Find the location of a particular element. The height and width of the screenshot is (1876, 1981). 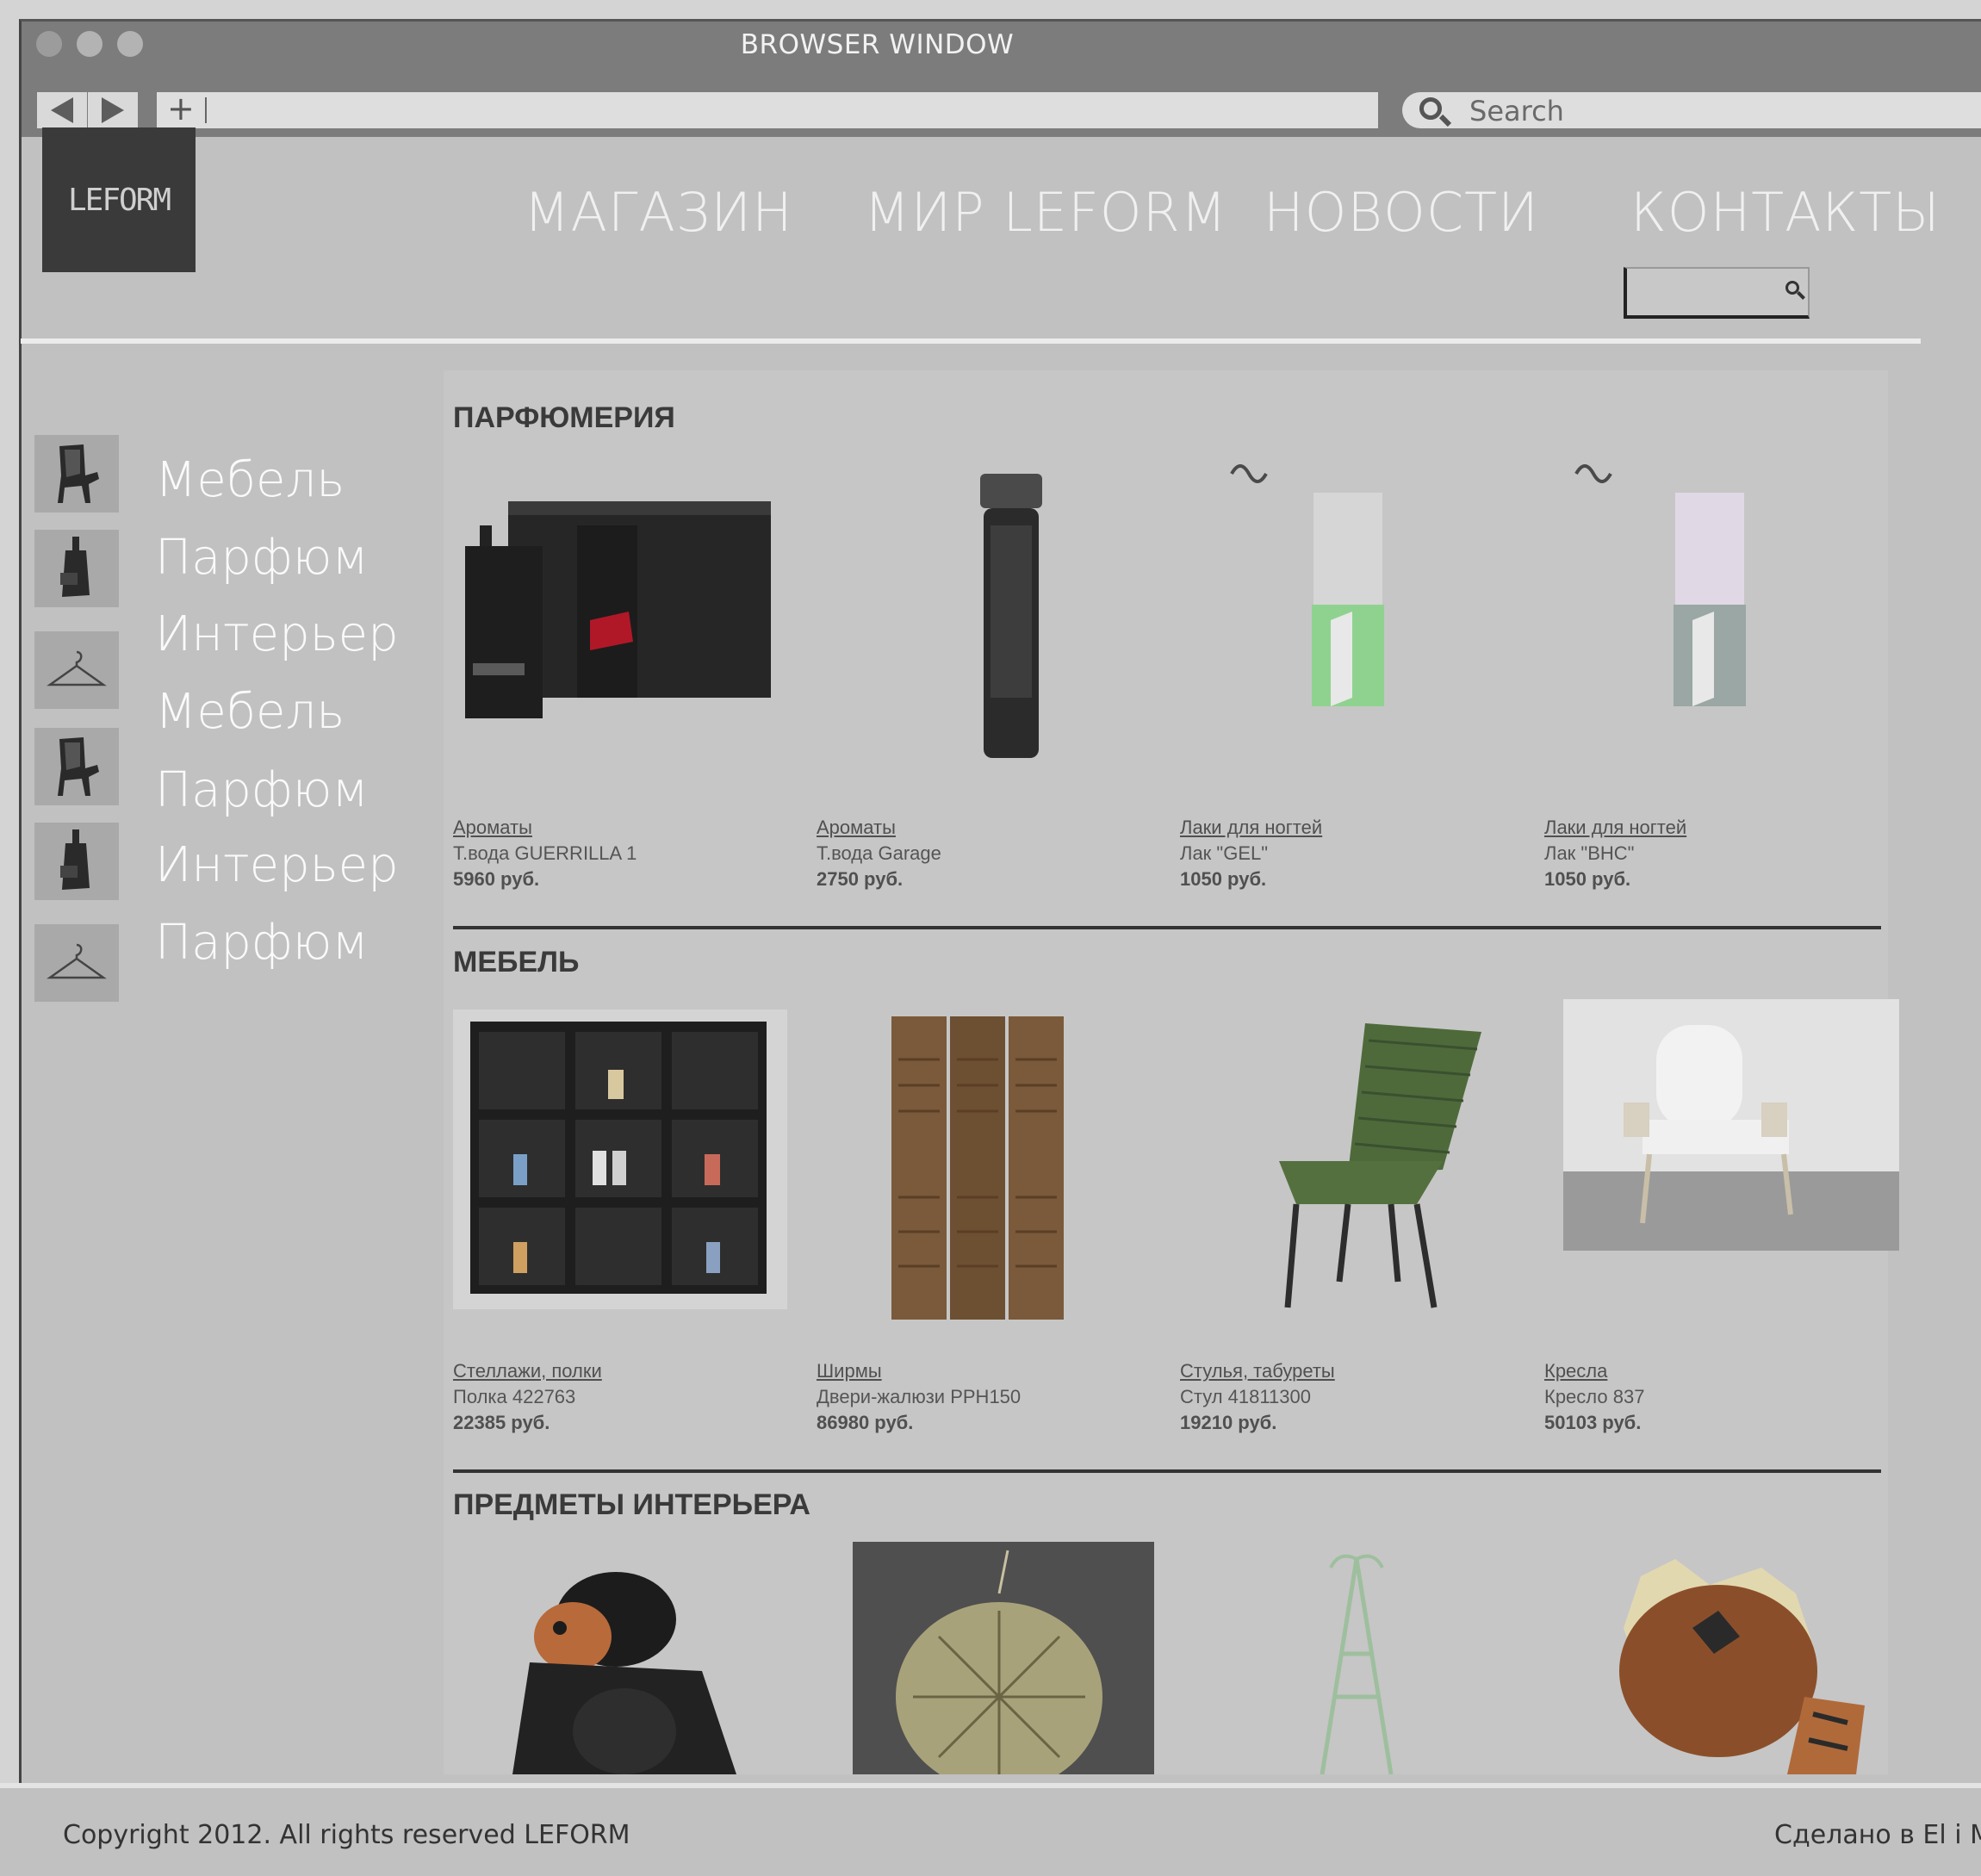

product-image-gorilla is located at coordinates (616, 1666).